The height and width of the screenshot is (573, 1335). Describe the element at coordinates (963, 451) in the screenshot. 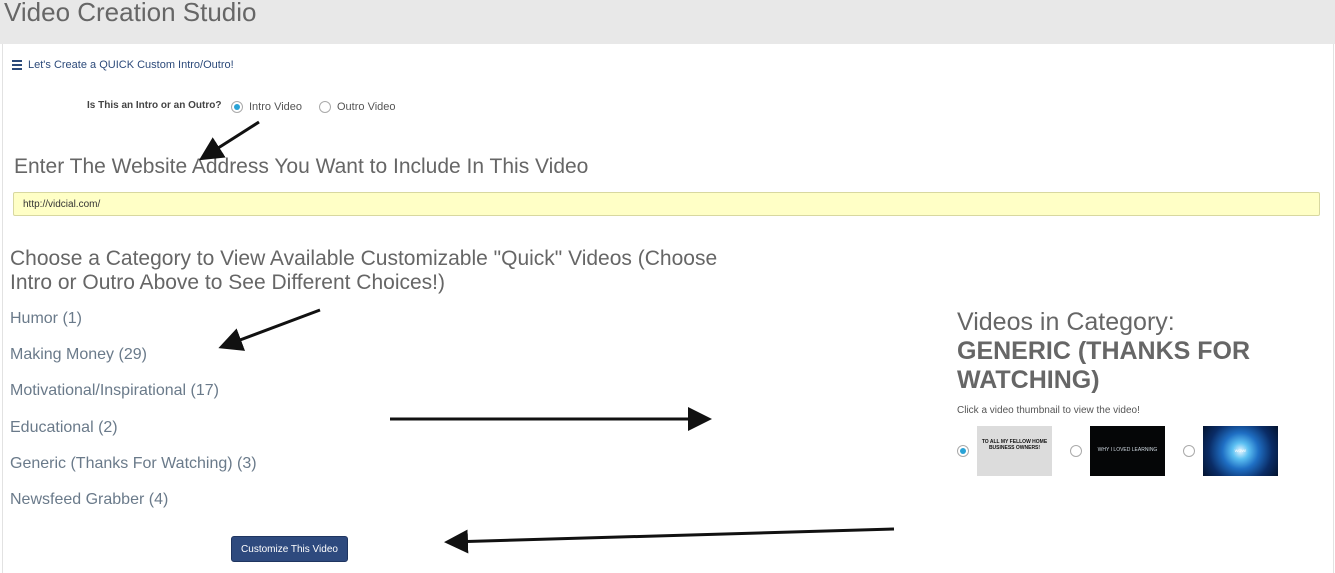

I see `video-thumbnail-1-radio` at that location.